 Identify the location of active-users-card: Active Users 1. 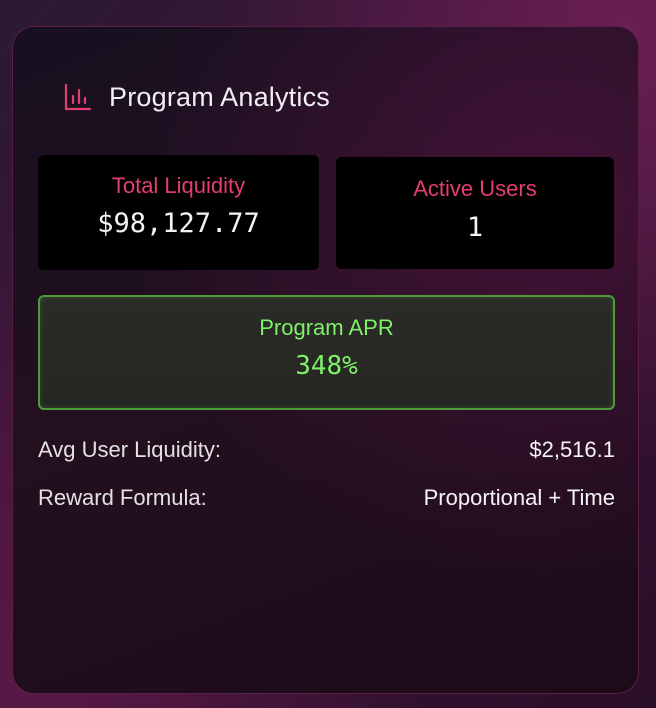
(475, 213).